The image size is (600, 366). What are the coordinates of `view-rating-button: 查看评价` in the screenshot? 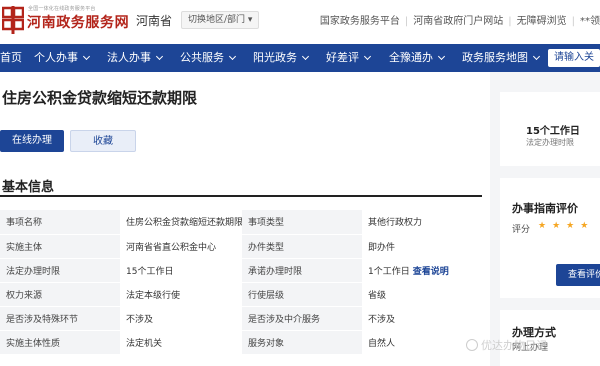 It's located at (578, 275).